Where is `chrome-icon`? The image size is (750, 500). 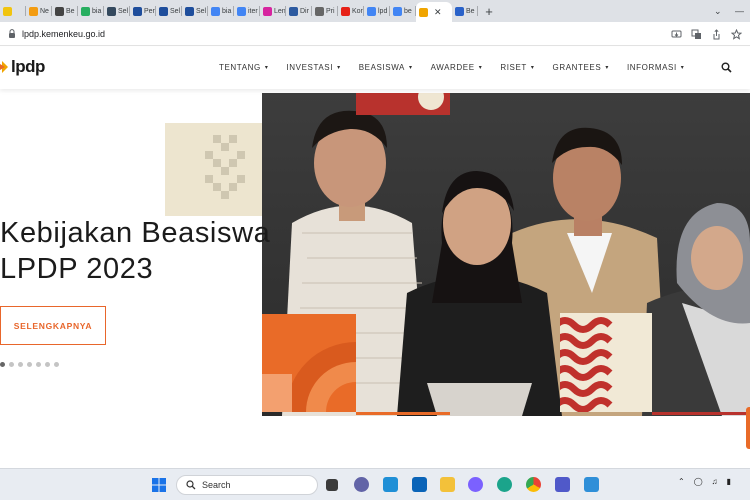
chrome-icon is located at coordinates (533, 484).